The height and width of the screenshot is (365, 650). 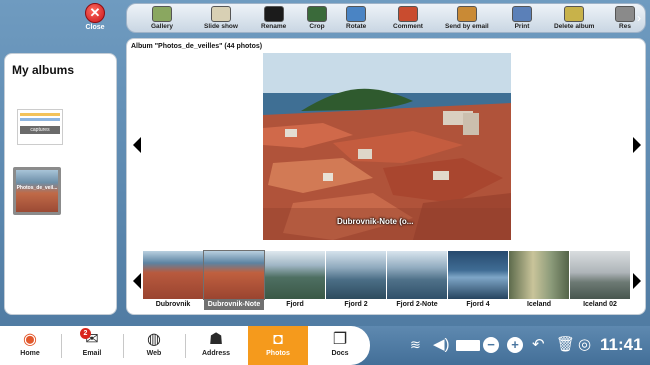 I want to click on thumbnail-item: Fjord 4, so click(x=478, y=280).